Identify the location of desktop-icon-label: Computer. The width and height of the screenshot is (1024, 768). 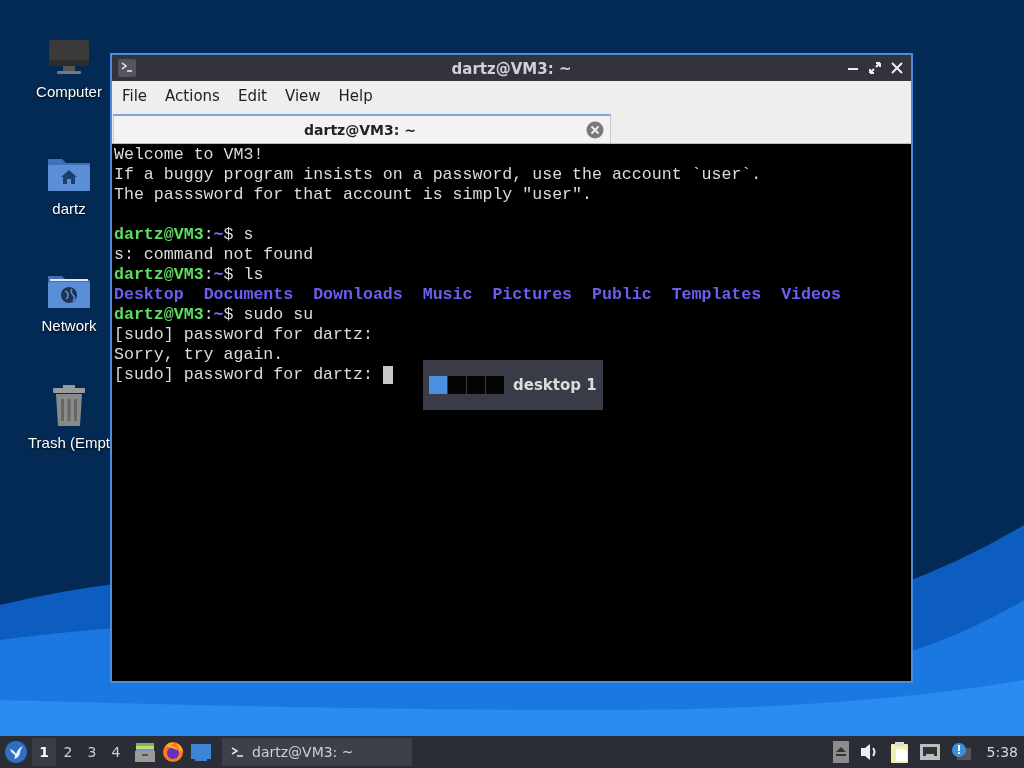
(69, 91).